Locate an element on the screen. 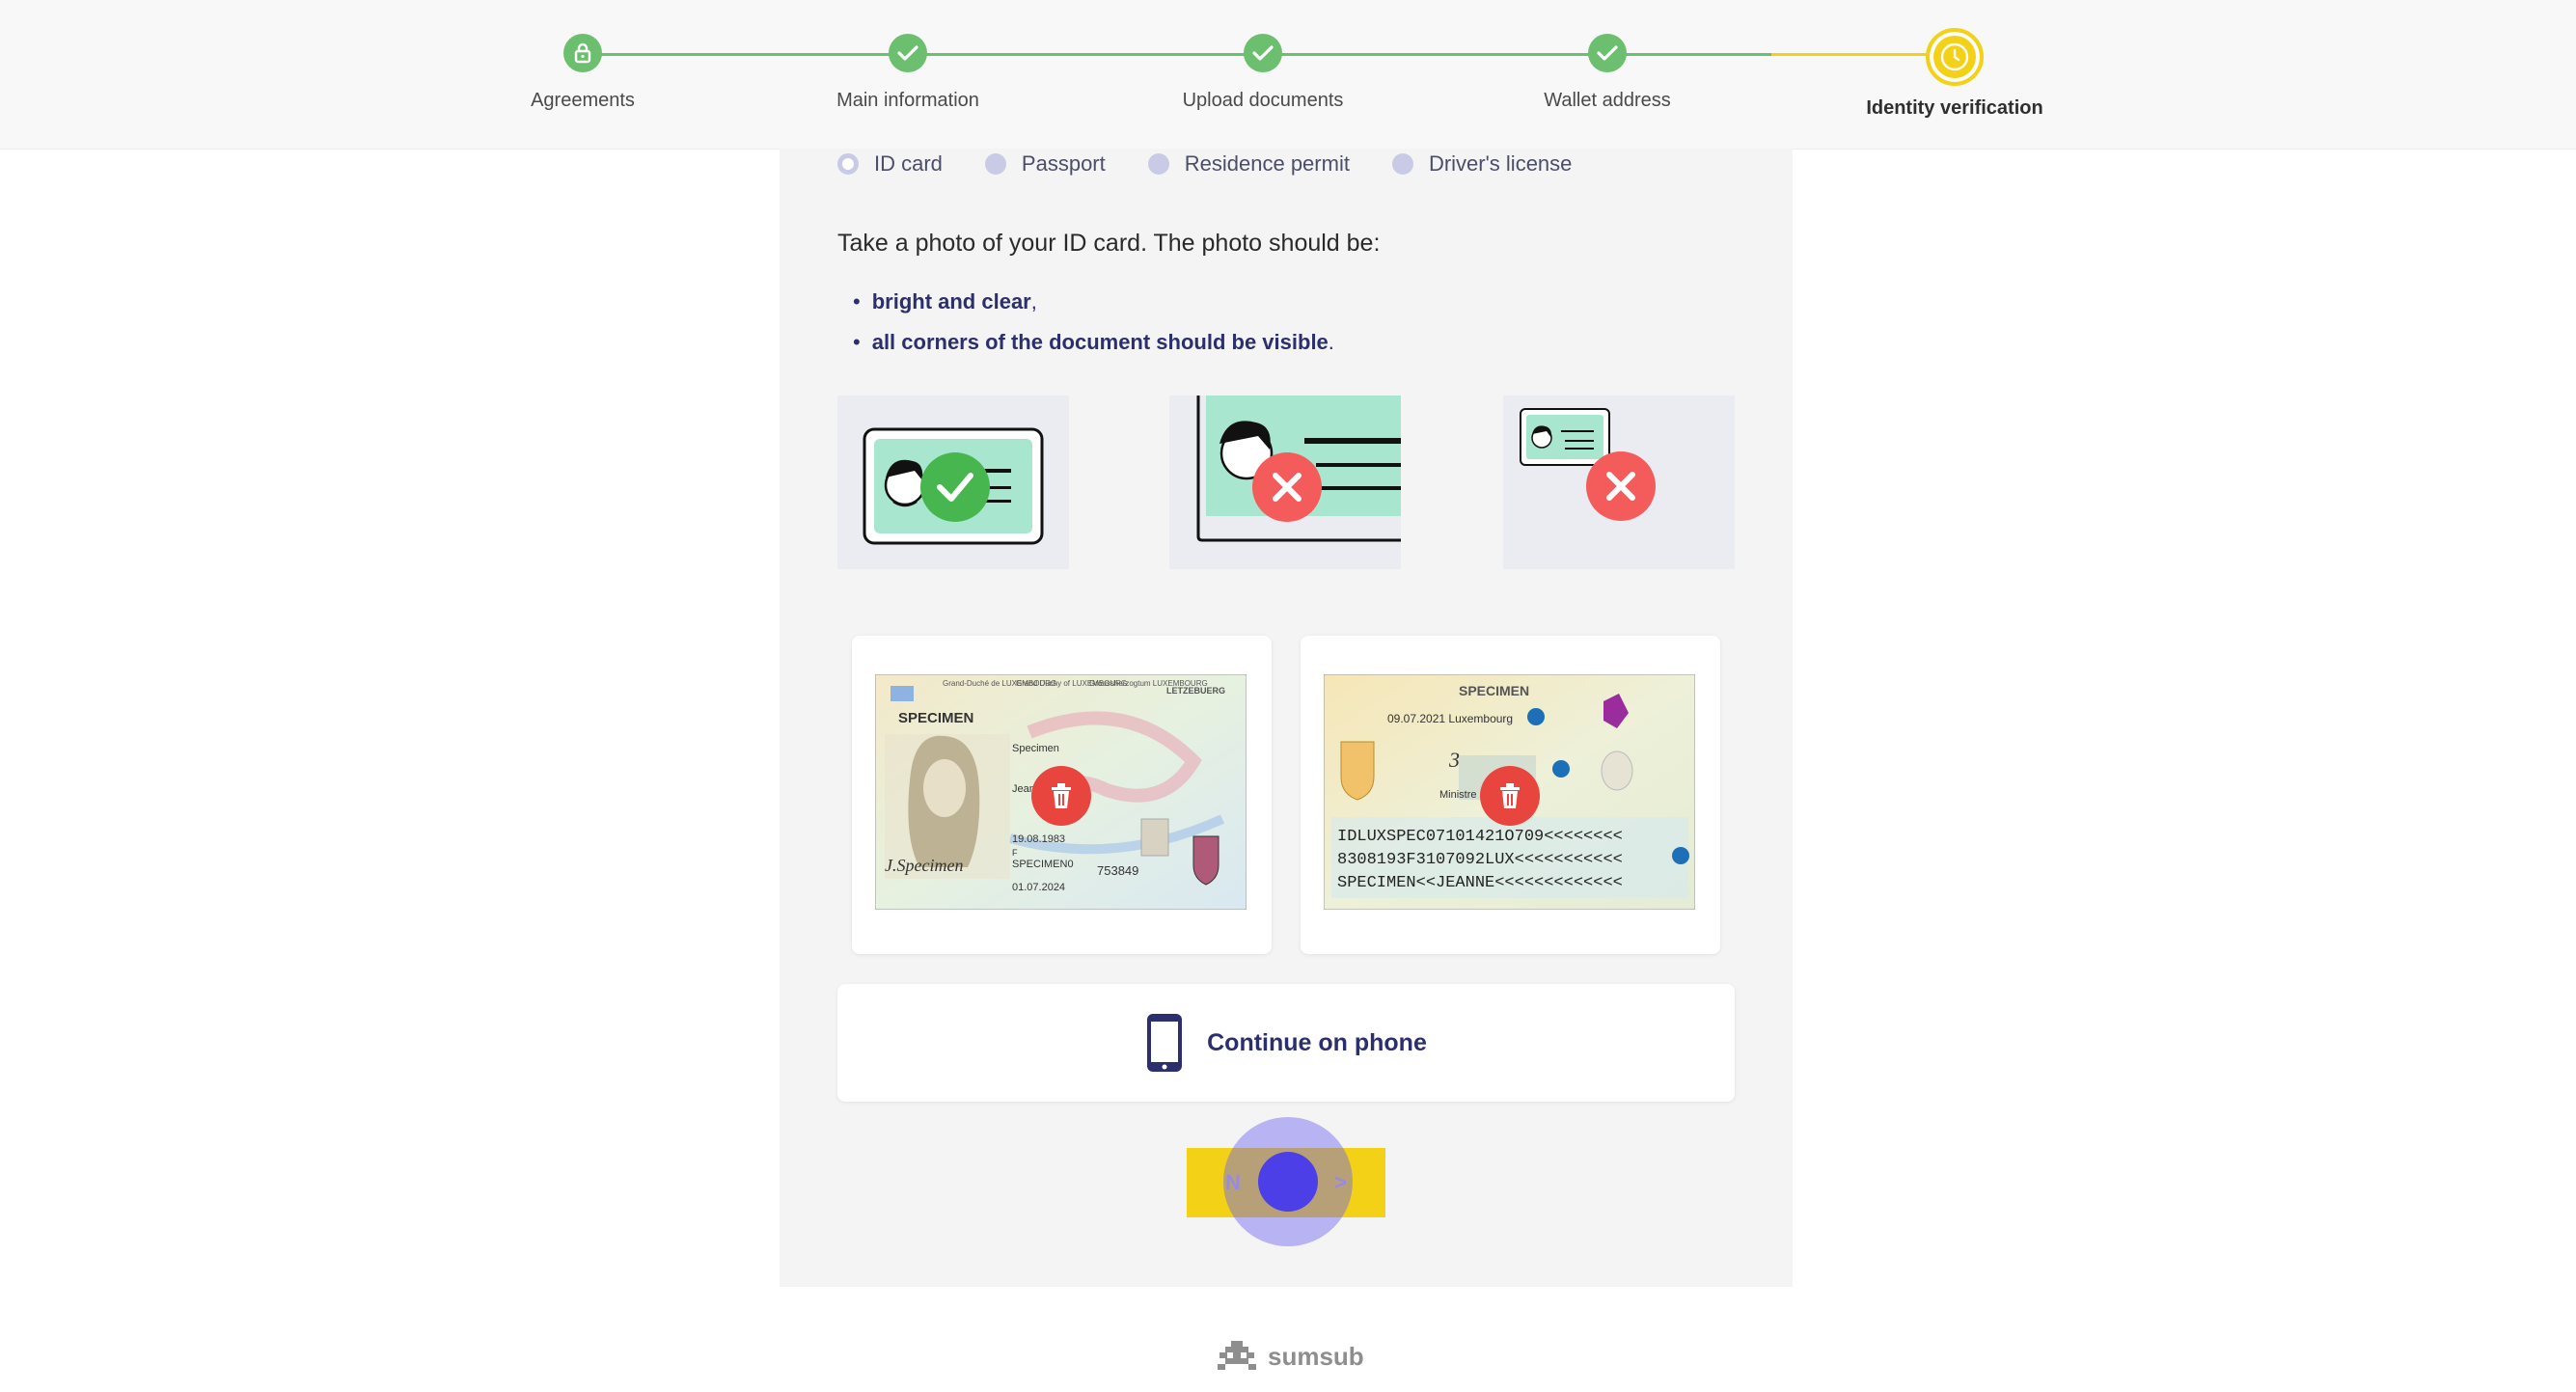 The height and width of the screenshot is (1392, 2576). instruction-punct: . is located at coordinates (1331, 342).